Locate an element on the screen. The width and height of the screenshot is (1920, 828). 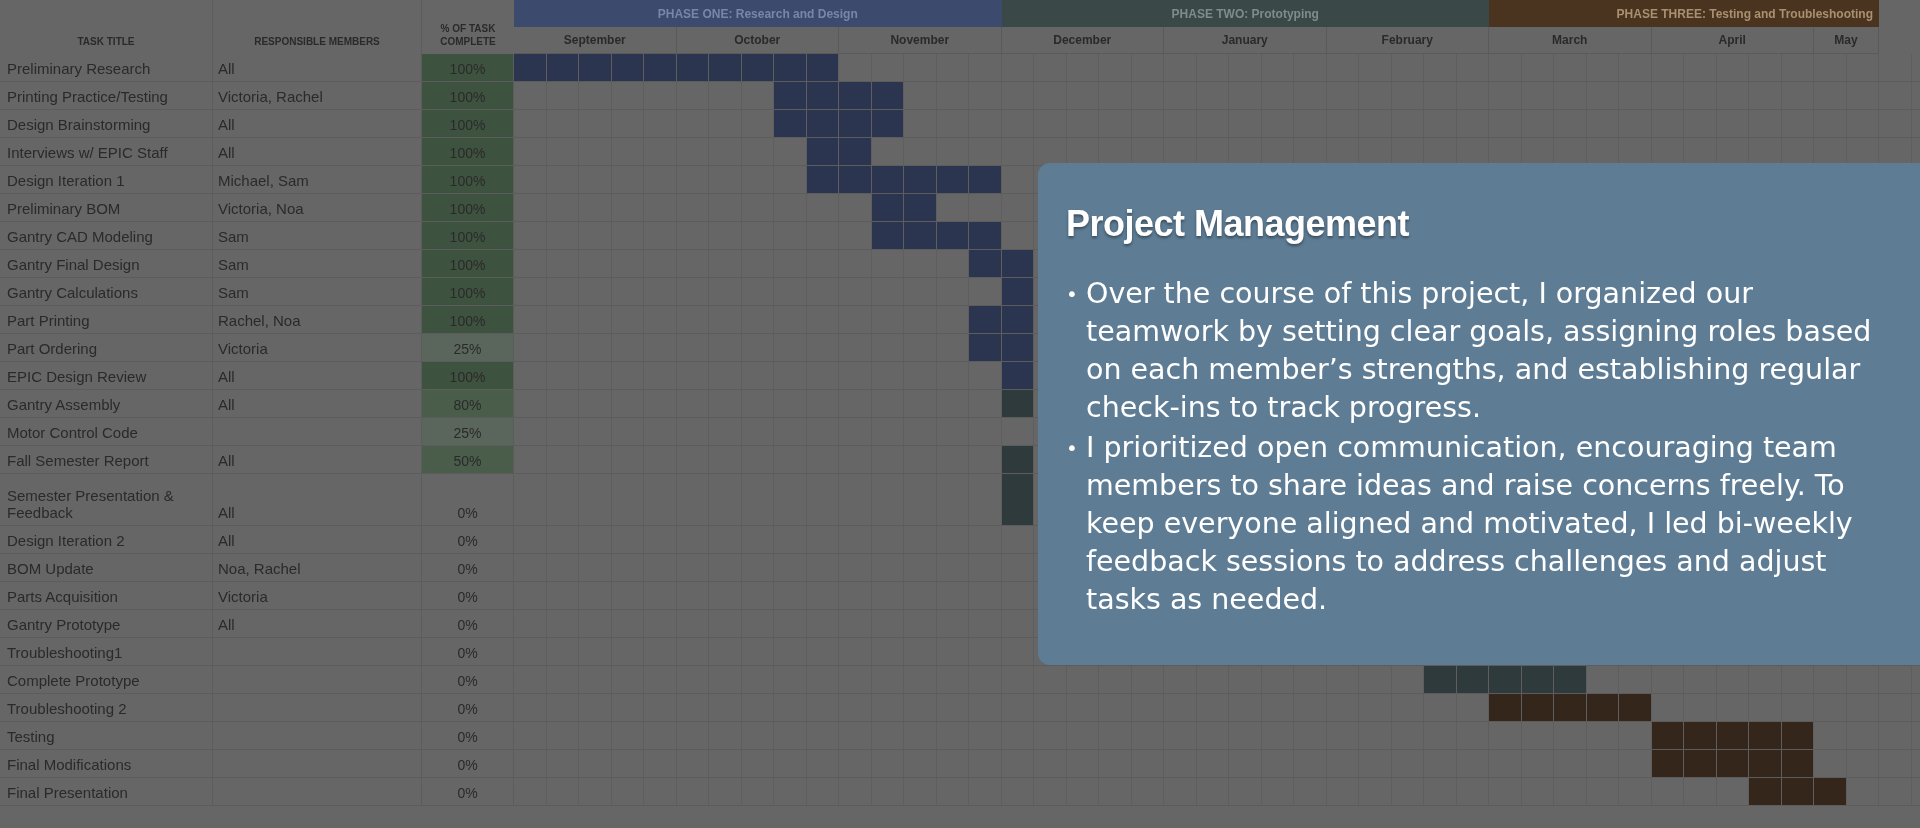
phase-header: PHASE THREE: Testing and Troubleshooting is located at coordinates (1684, 13).